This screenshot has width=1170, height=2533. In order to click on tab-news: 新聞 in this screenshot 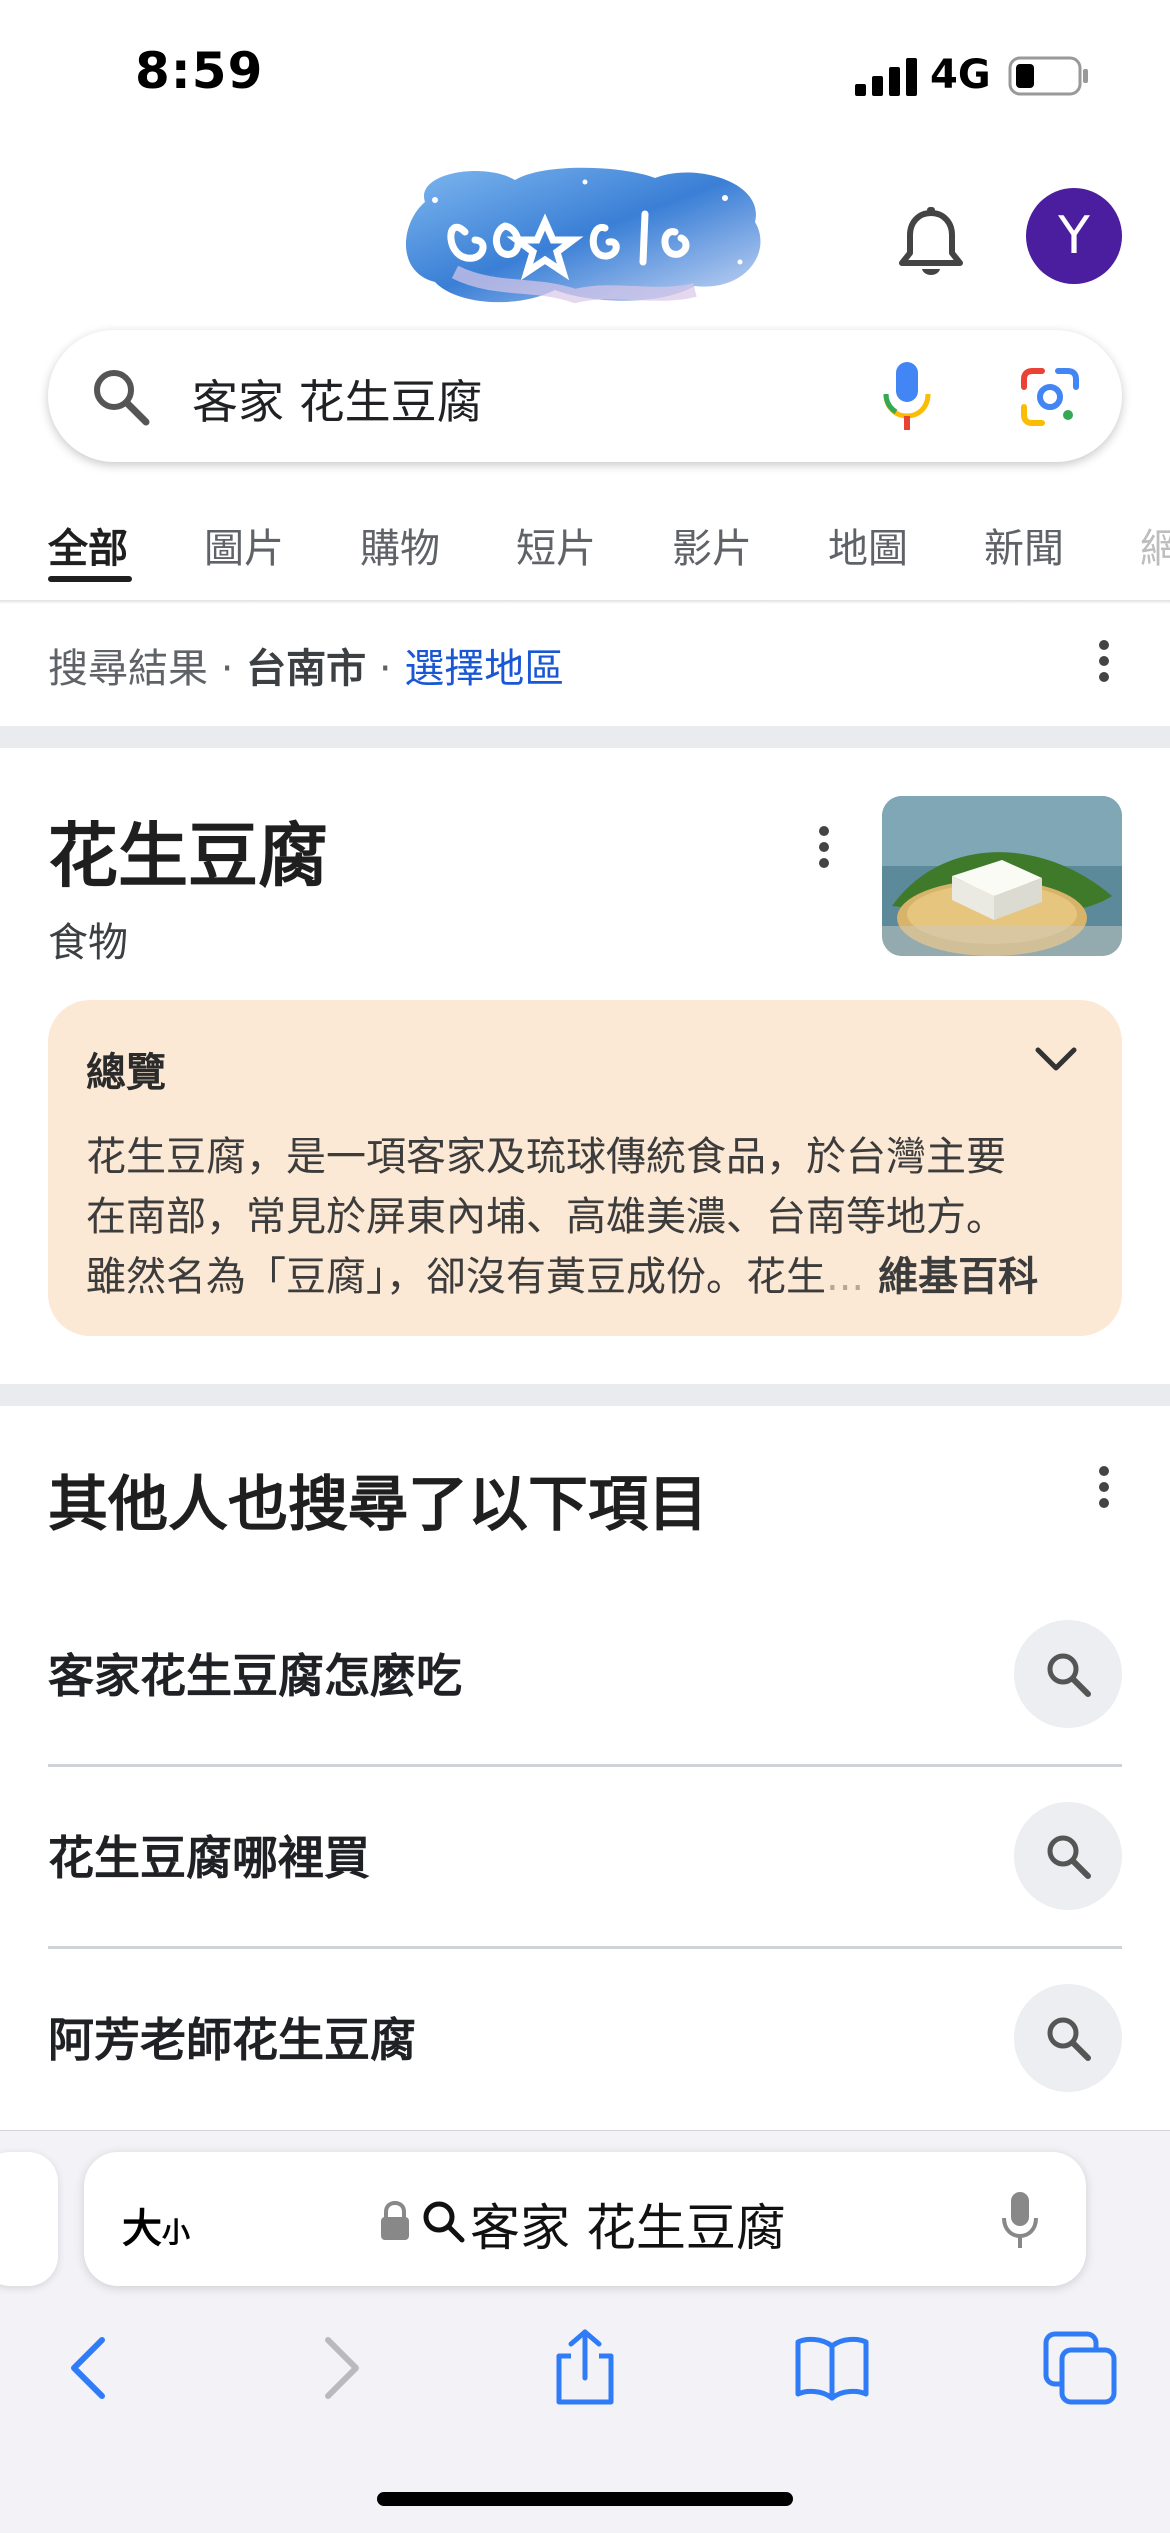, I will do `click(1024, 545)`.